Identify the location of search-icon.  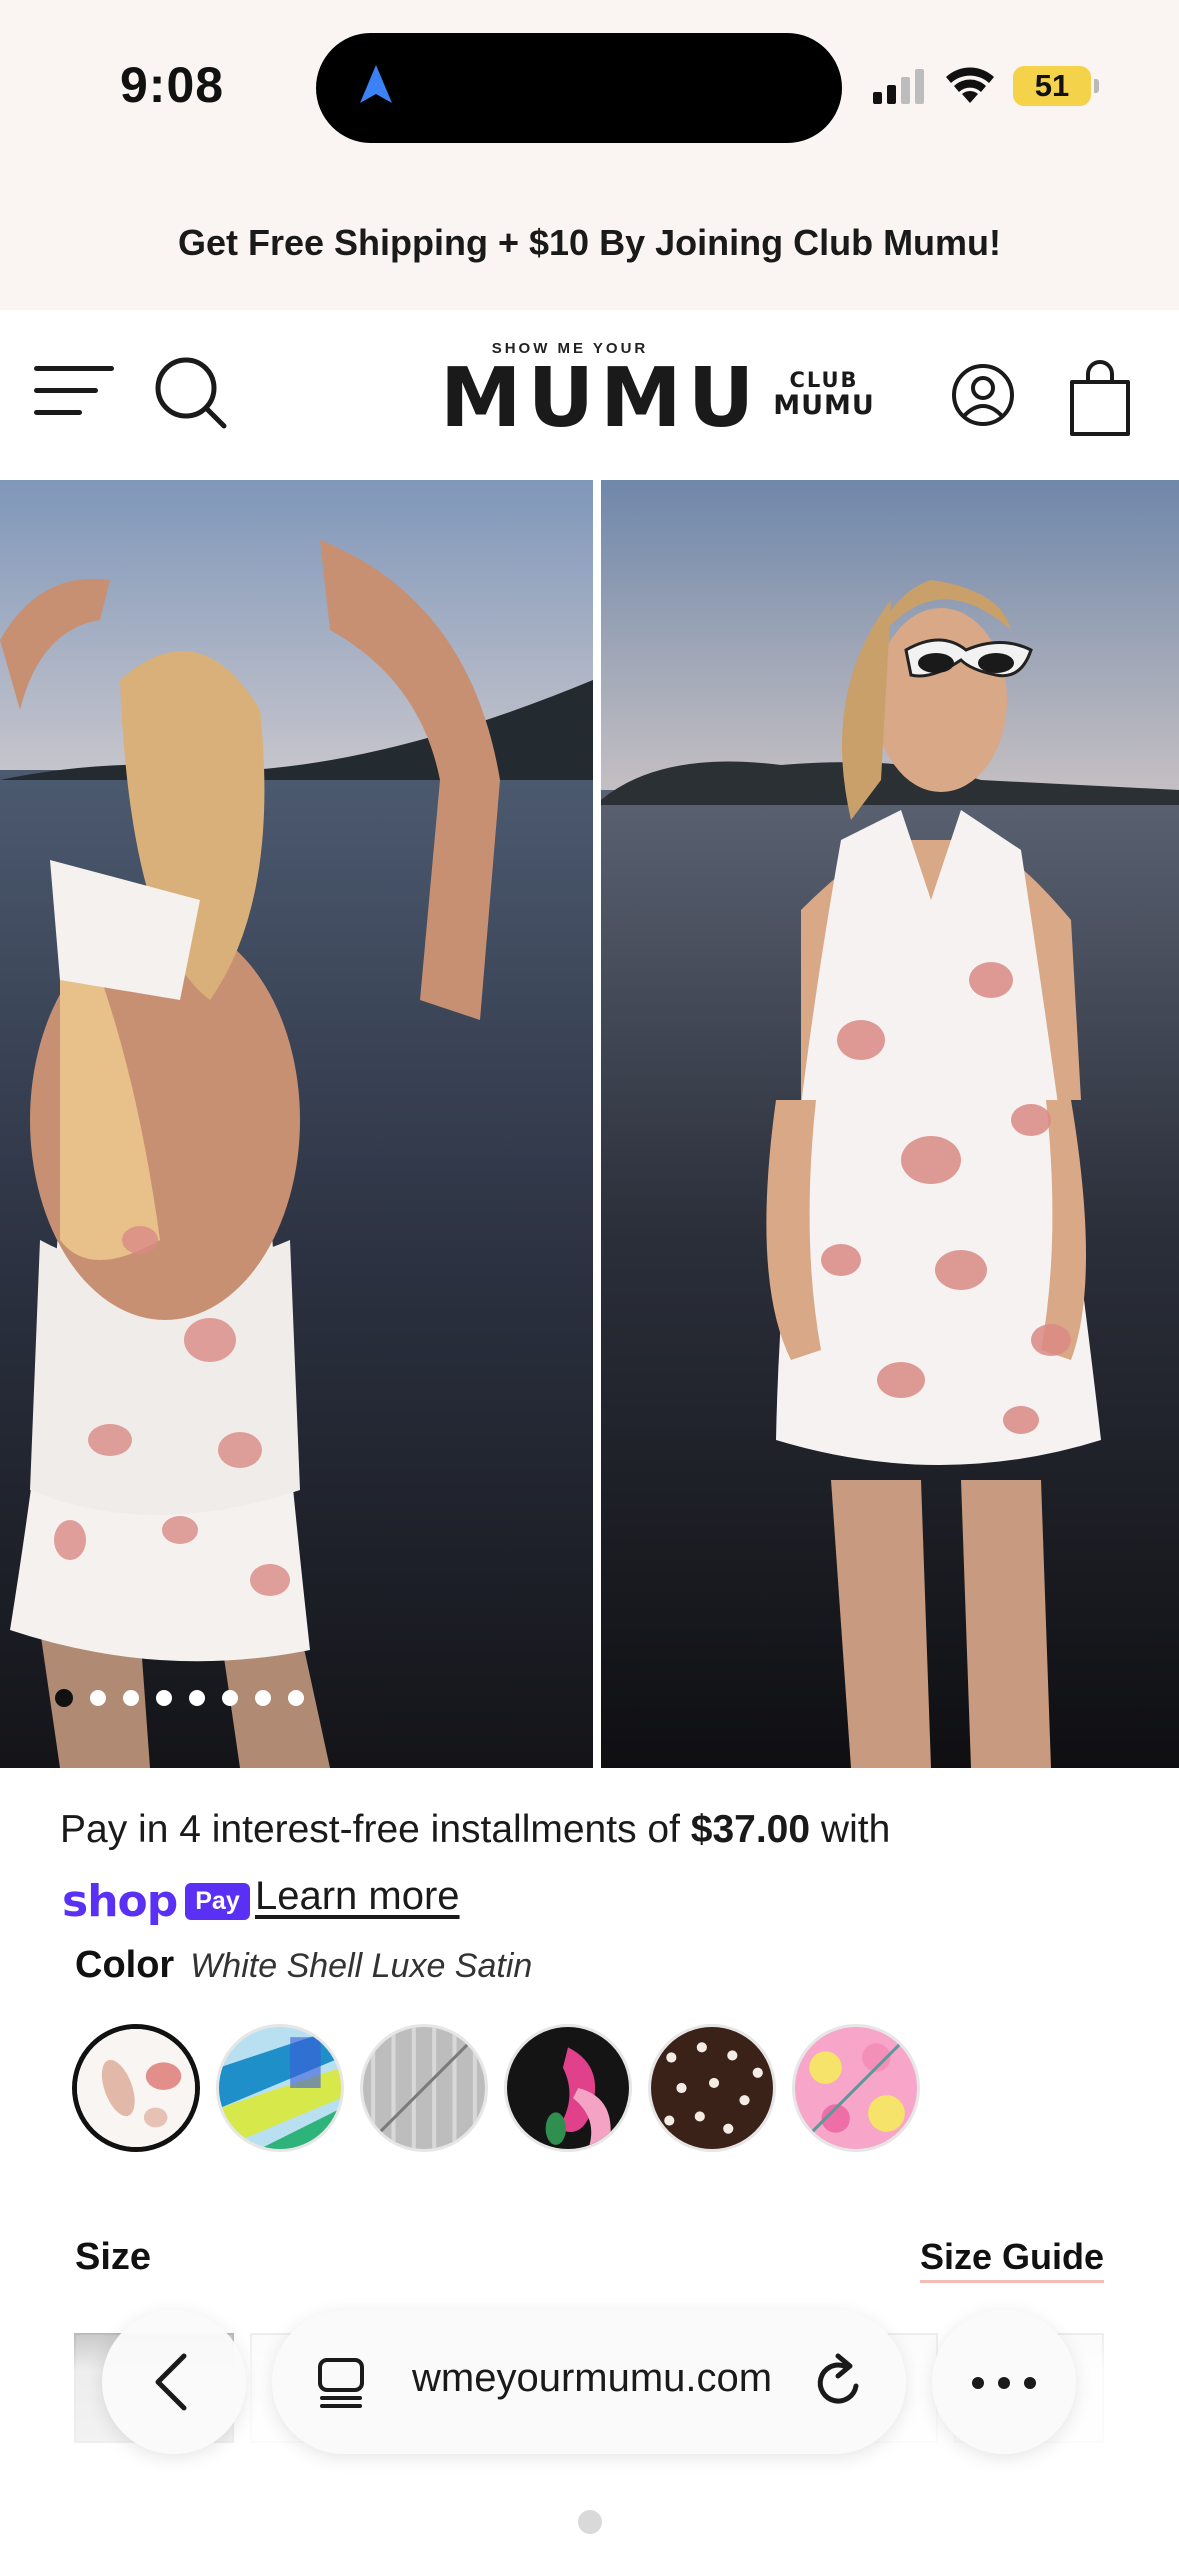
(192, 394).